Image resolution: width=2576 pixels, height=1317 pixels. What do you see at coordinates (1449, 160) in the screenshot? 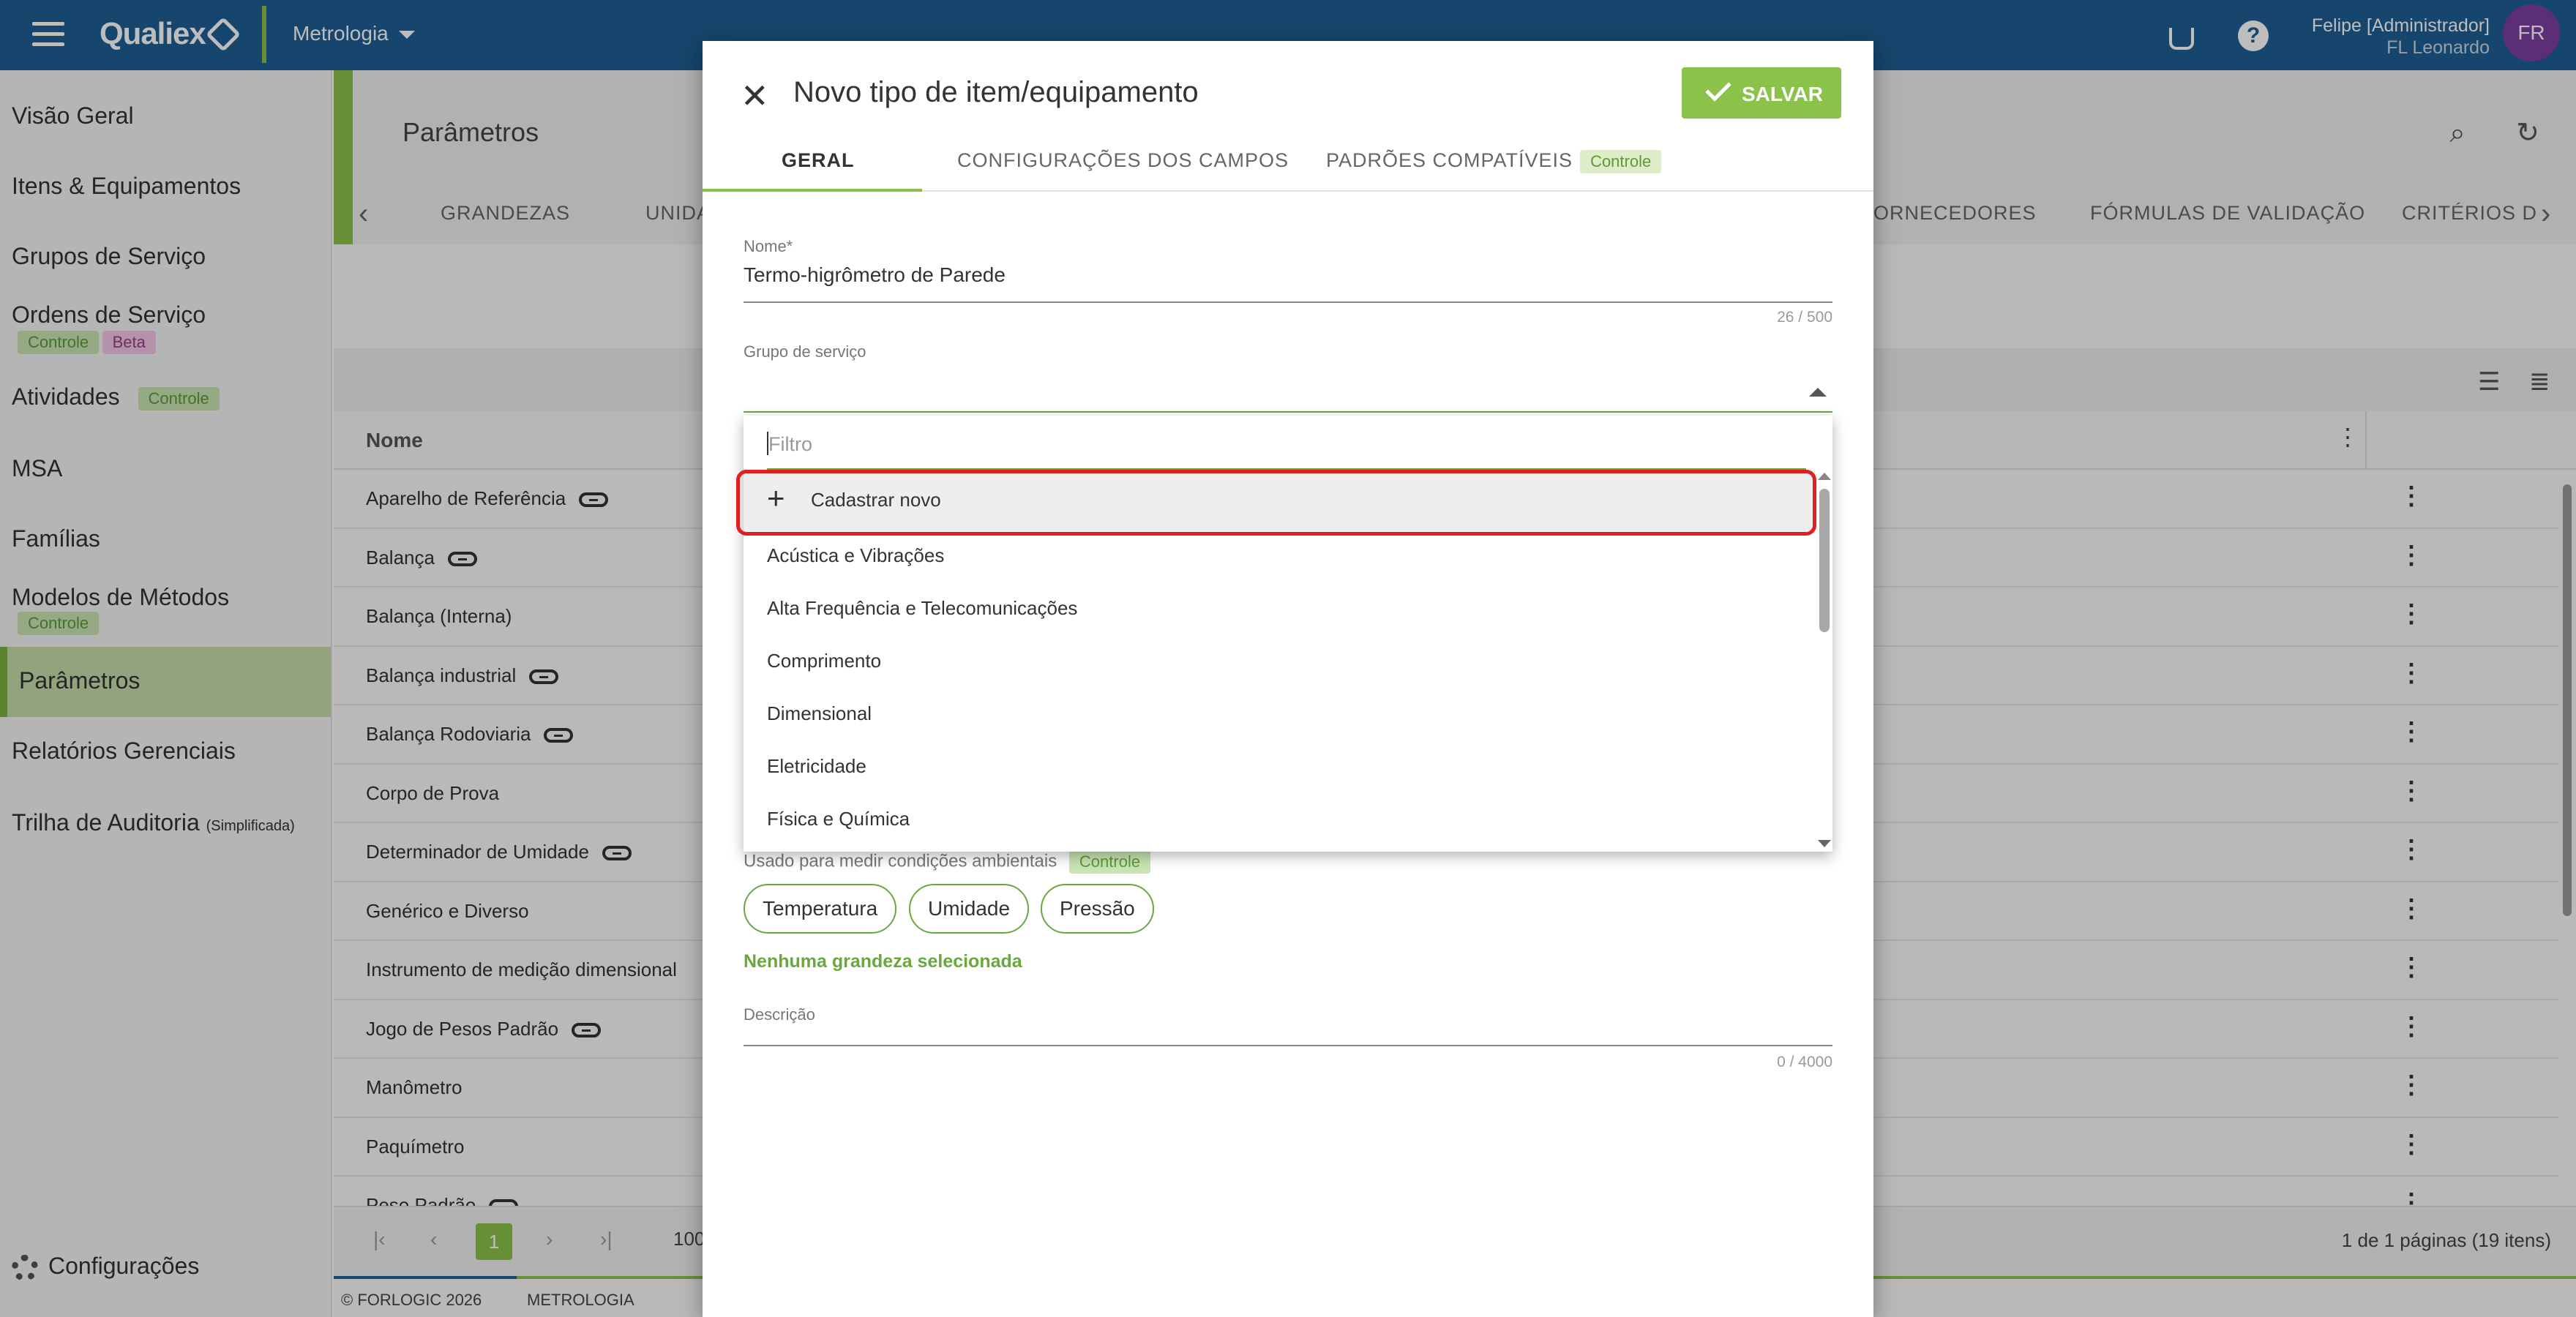
I see `tab-label: PADRÕES COMPATÍVEIS` at bounding box center [1449, 160].